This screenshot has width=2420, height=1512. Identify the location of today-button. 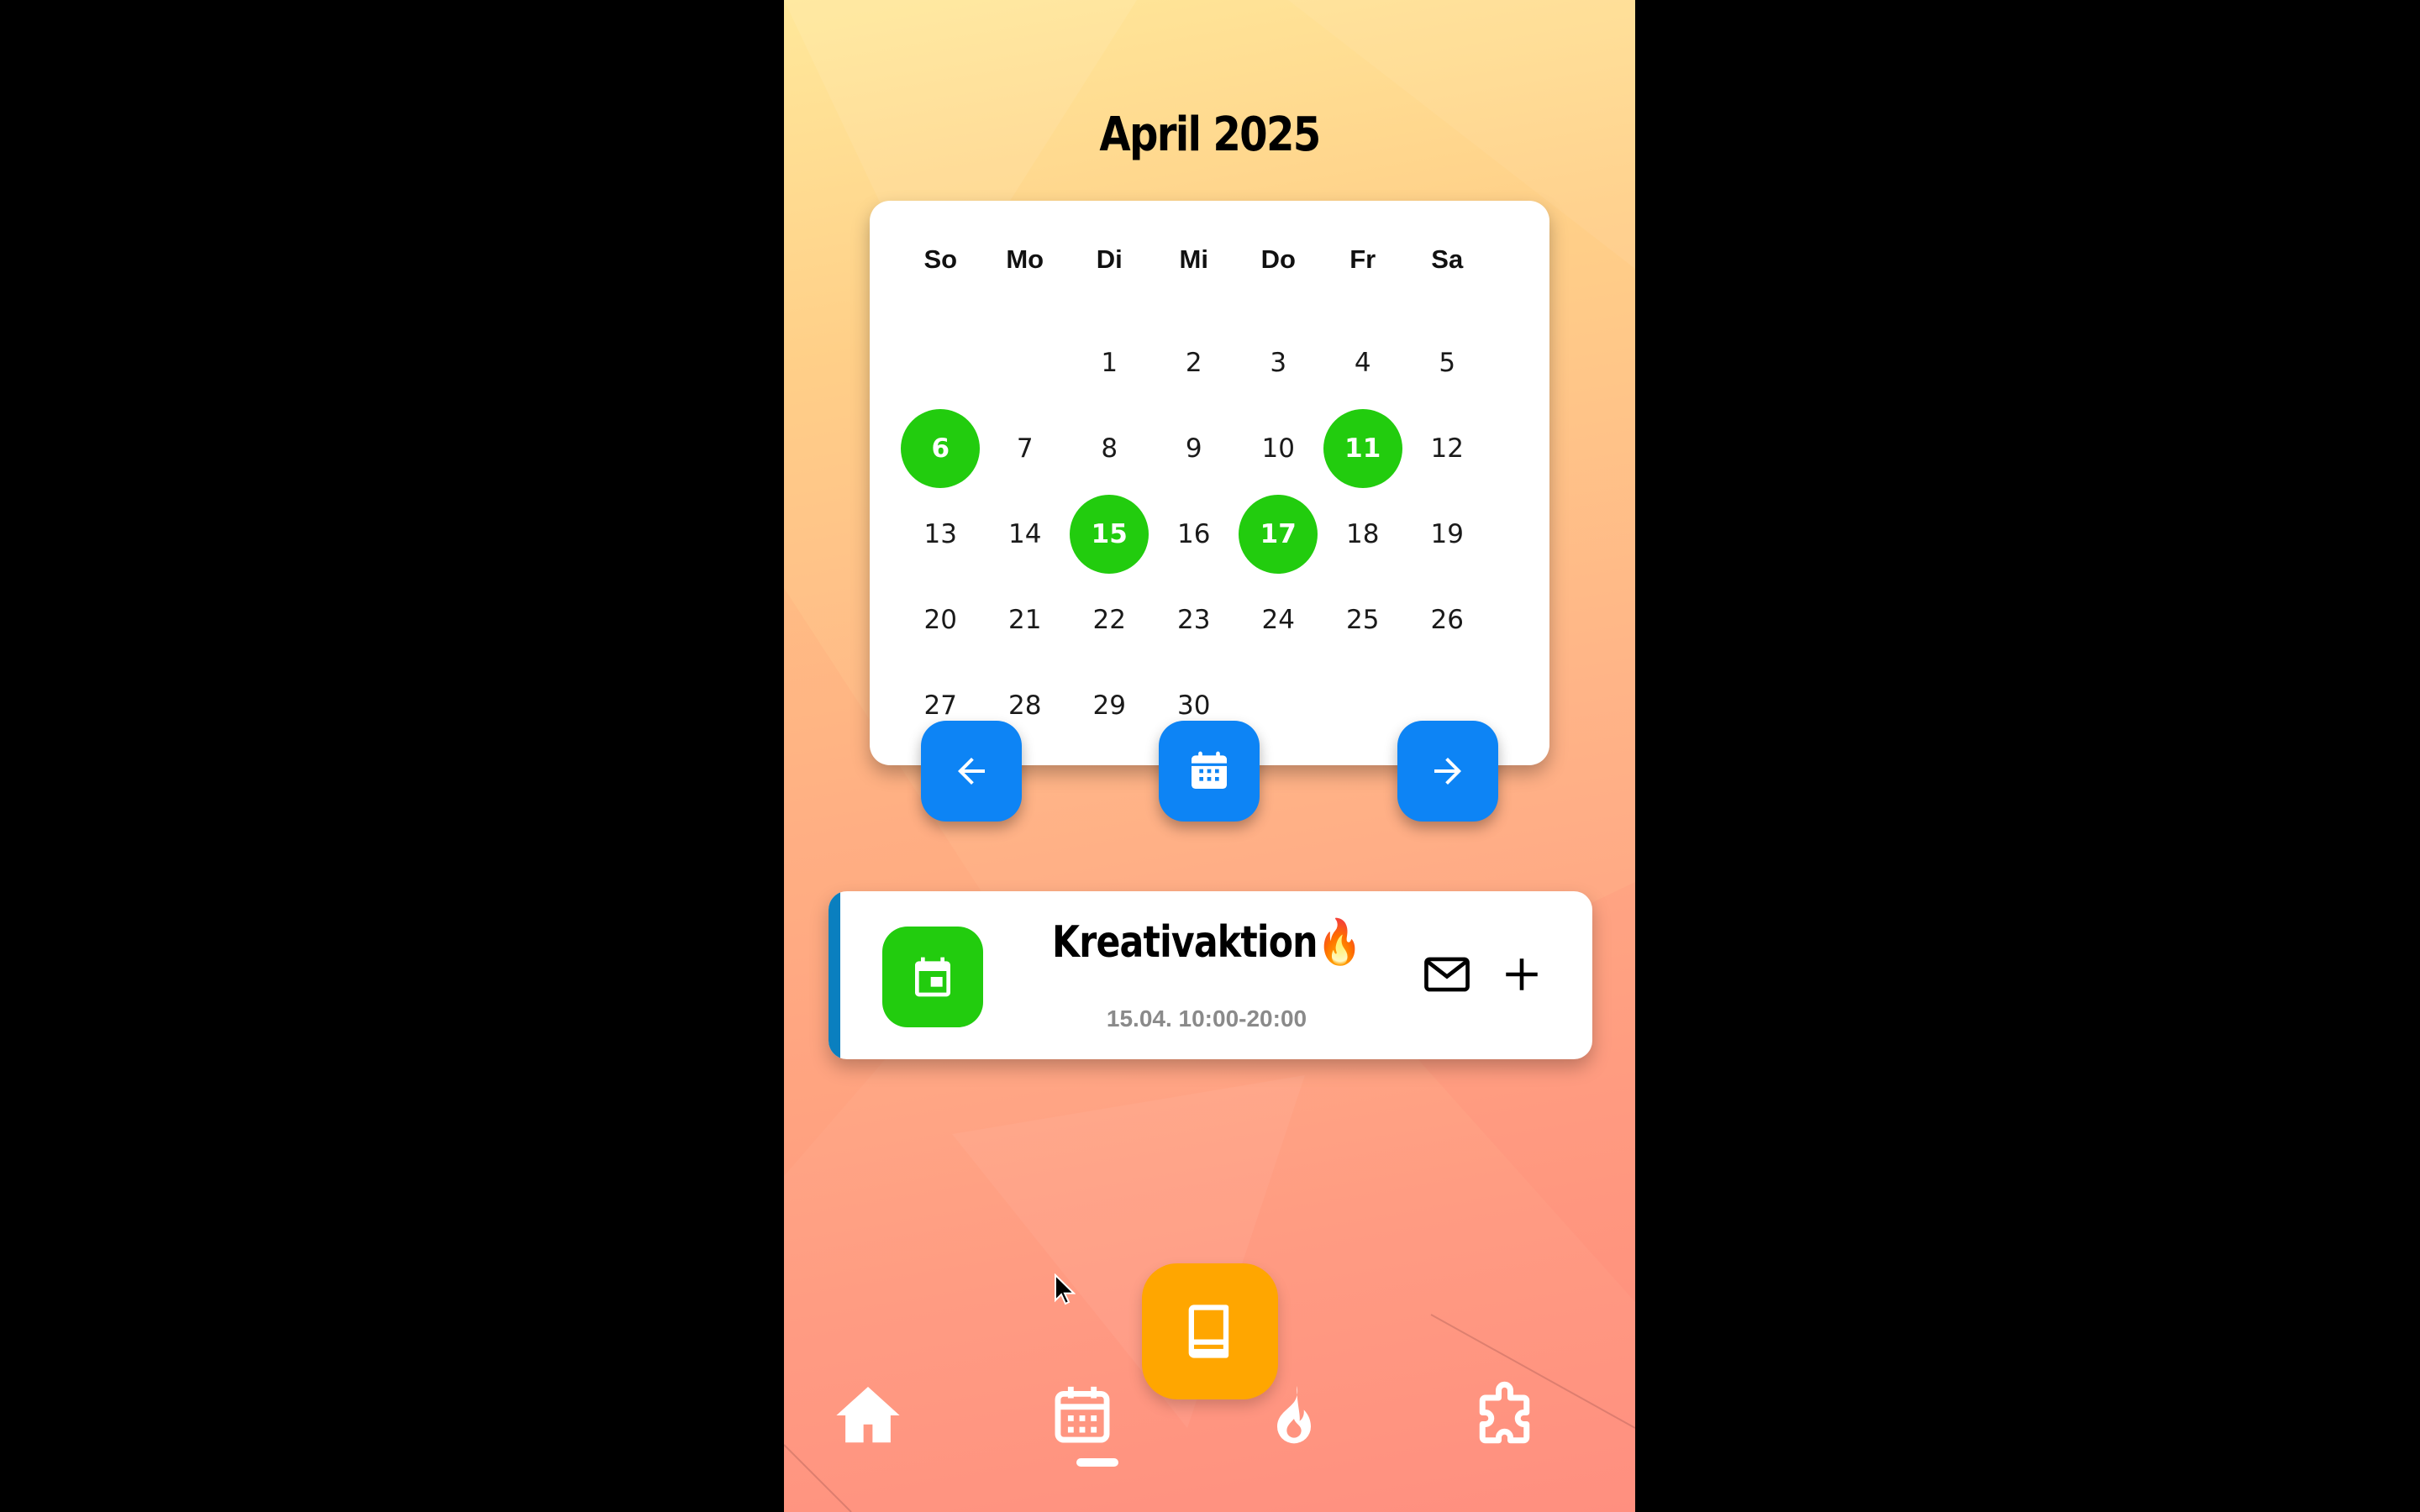
(1209, 771).